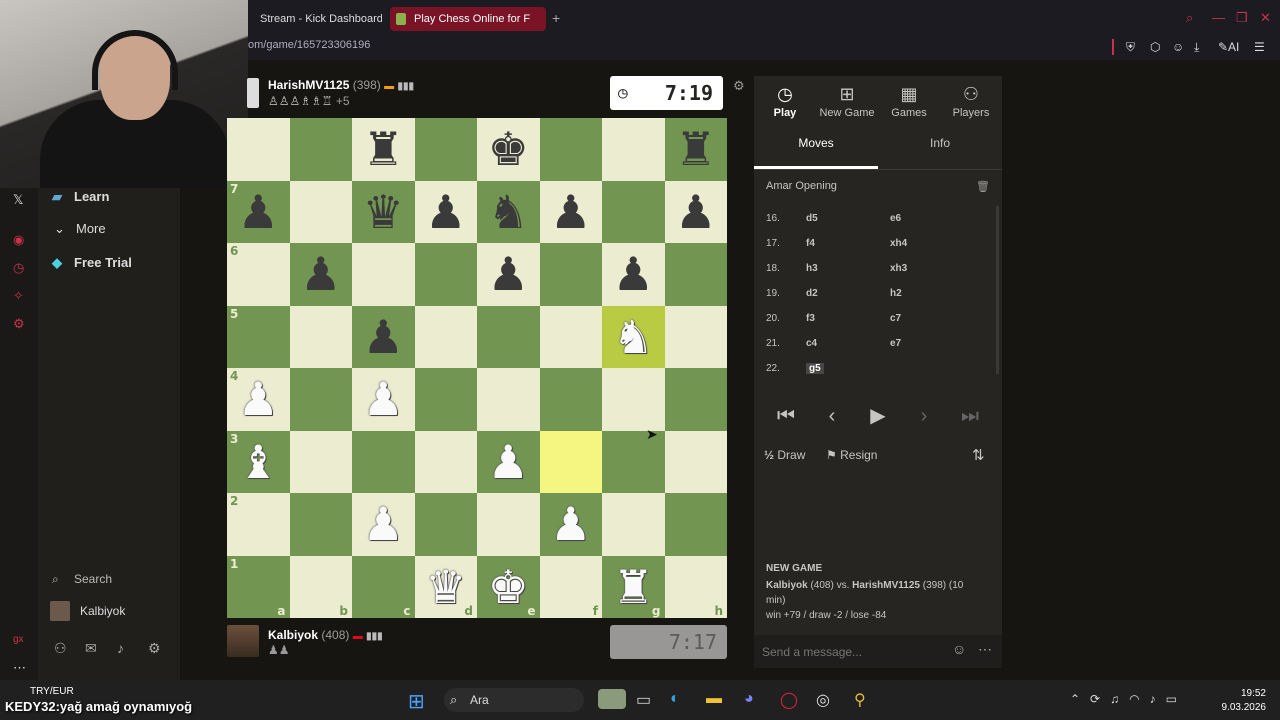 The height and width of the screenshot is (720, 1280). I want to click on next-move-button: ›, so click(924, 416).